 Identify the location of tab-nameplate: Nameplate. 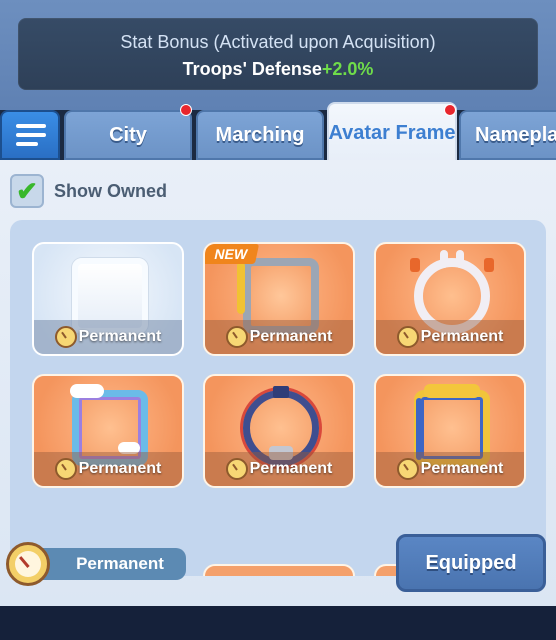
(507, 135).